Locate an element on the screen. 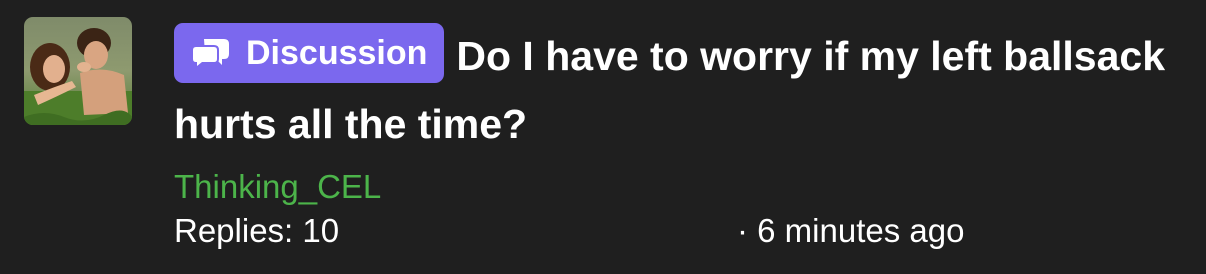 The height and width of the screenshot is (274, 1206). last-activity-time: · 6 minutes ago is located at coordinates (850, 231).